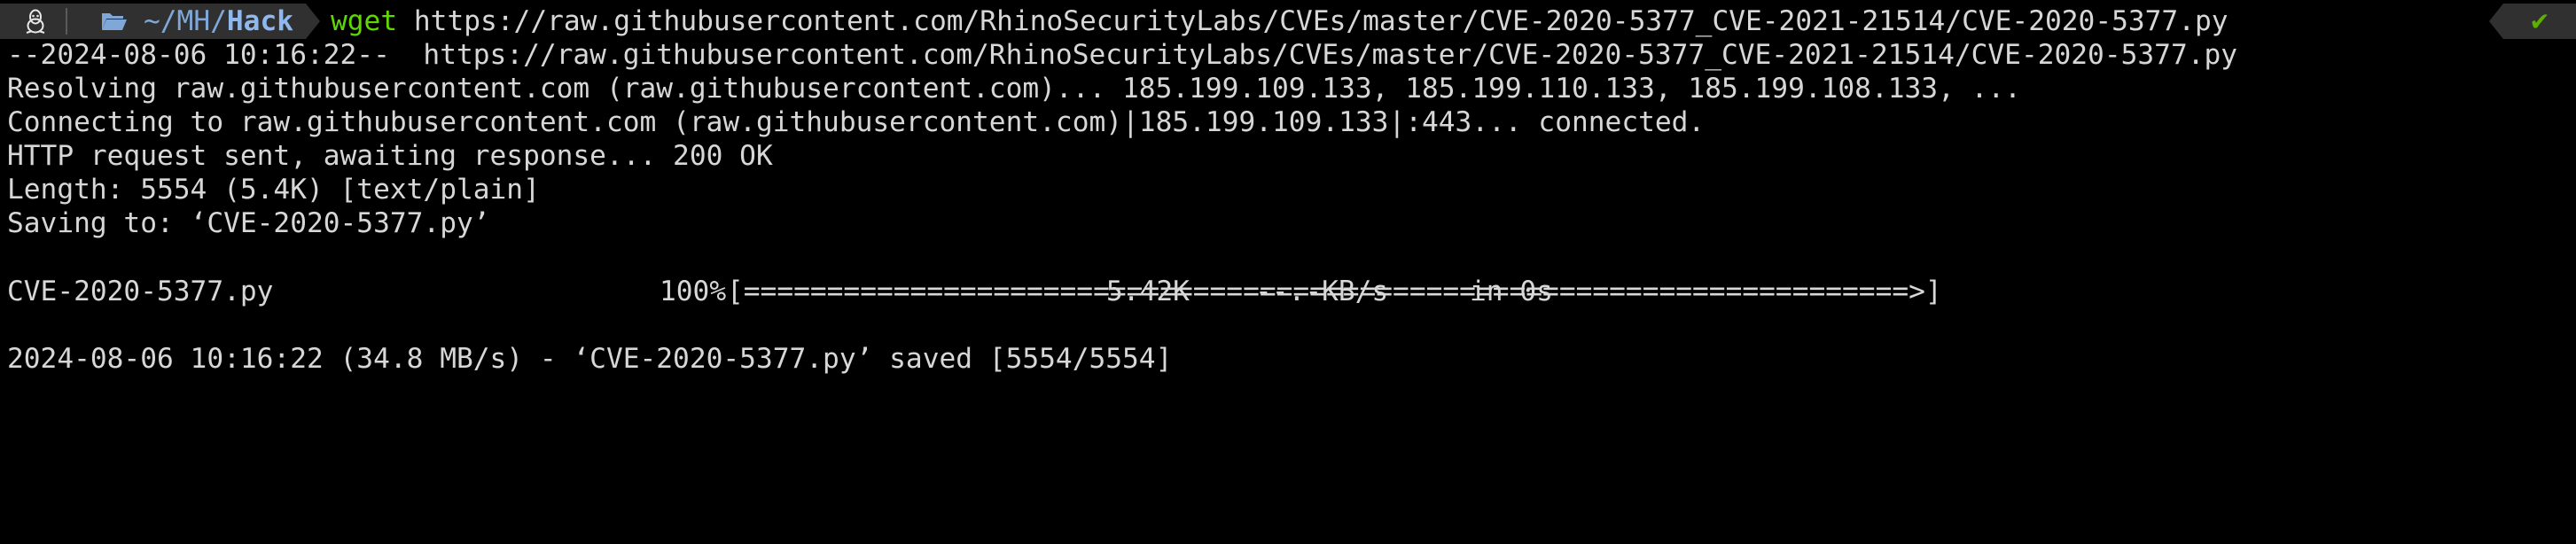 Image resolution: width=2576 pixels, height=544 pixels. I want to click on prompt-arrow, so click(313, 21).